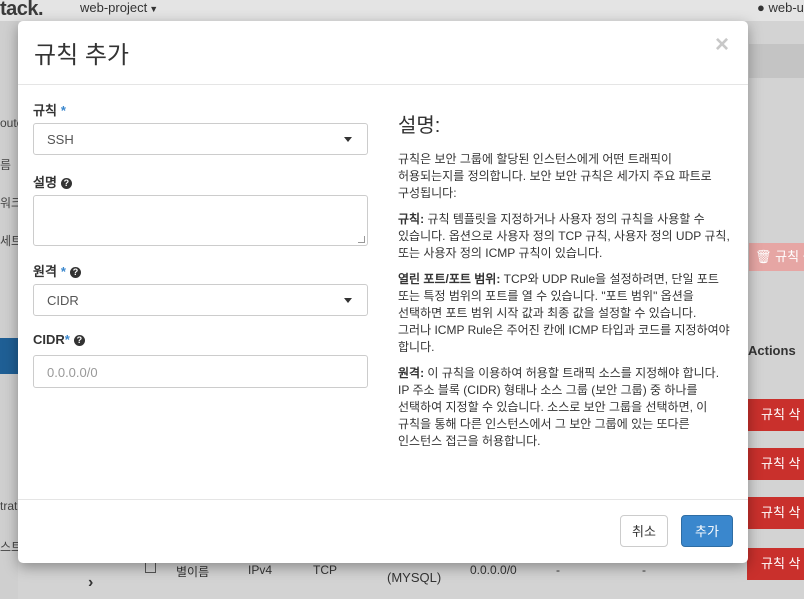 The image size is (804, 599). I want to click on top-navbar: tack. web-project ▼ ● web-u, so click(402, 10).